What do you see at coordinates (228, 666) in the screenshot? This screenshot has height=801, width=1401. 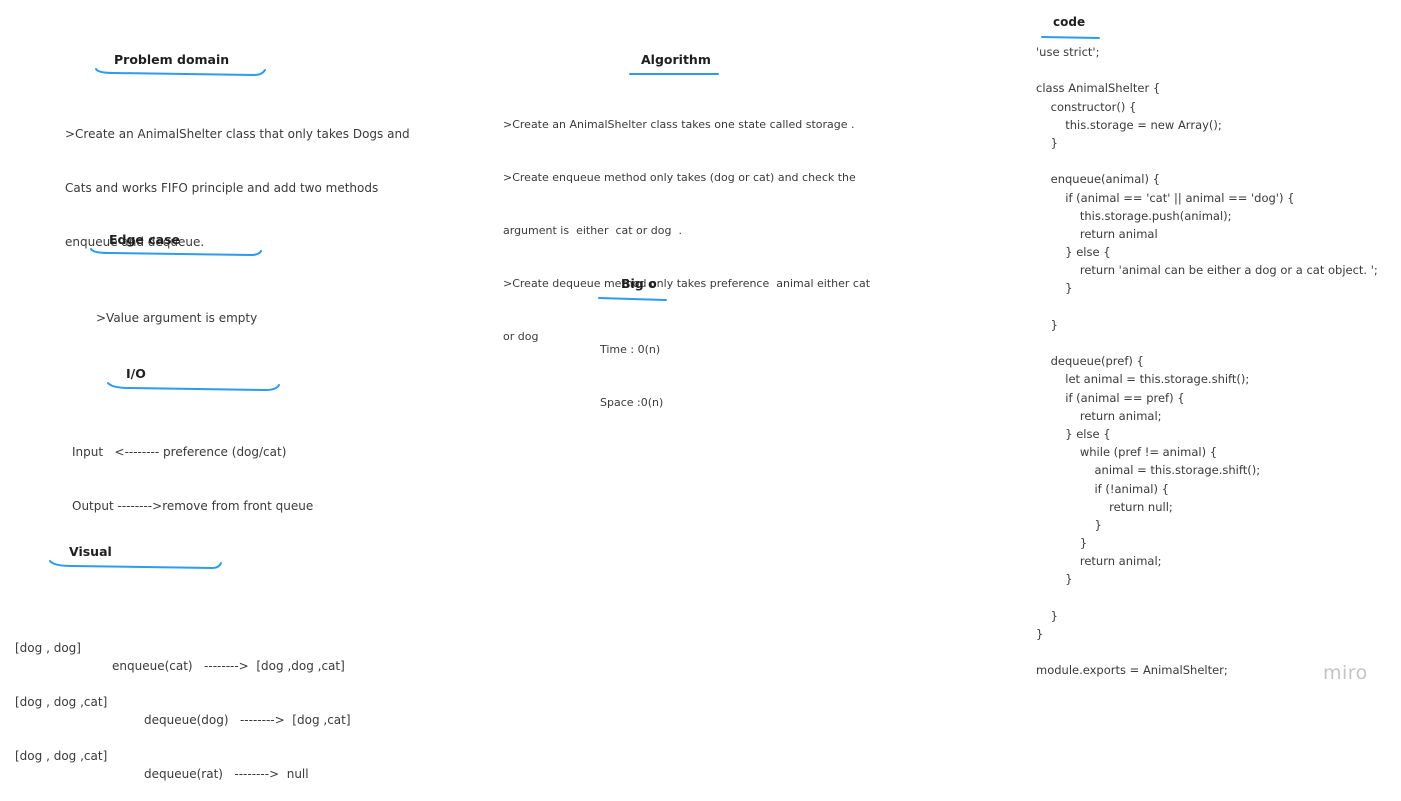 I see `visual-operation: enqueue(cat) --------> [dog ,dog ,cat]` at bounding box center [228, 666].